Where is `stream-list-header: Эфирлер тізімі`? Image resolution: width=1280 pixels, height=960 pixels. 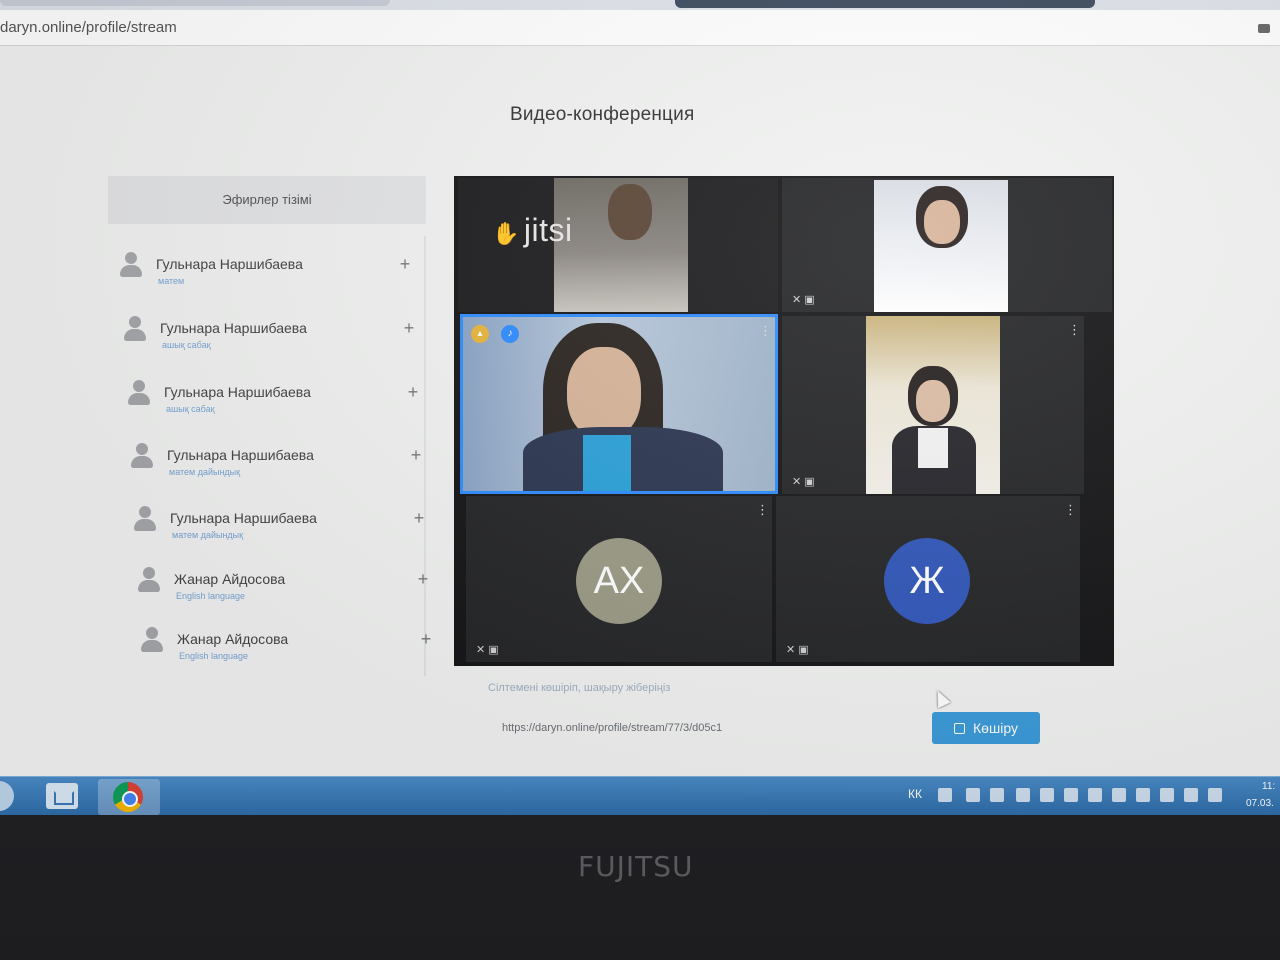 stream-list-header: Эфирлер тізімі is located at coordinates (267, 200).